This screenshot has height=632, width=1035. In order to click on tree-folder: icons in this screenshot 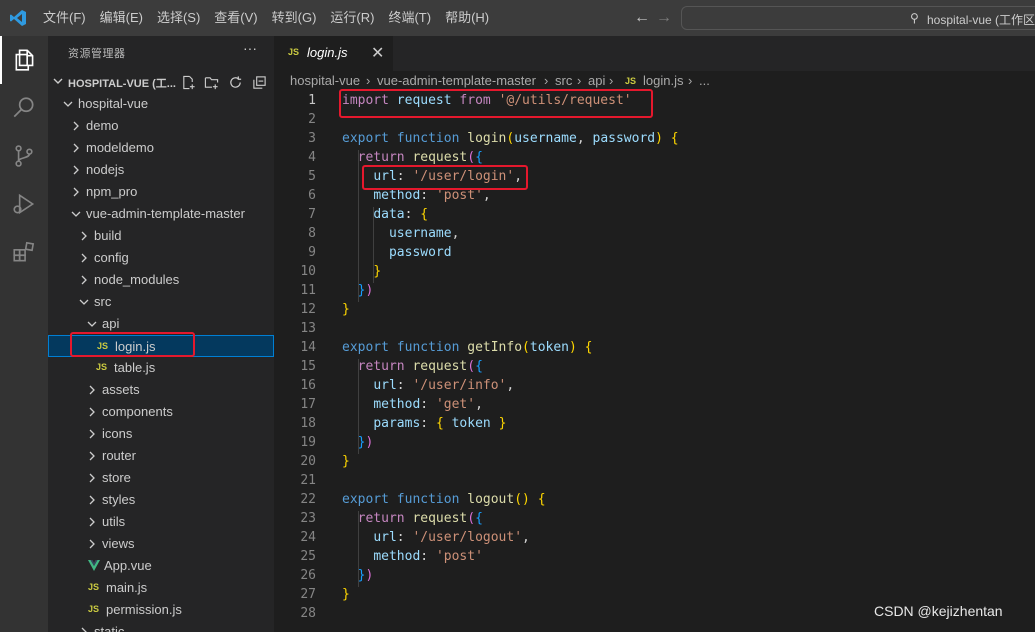, I will do `click(161, 434)`.